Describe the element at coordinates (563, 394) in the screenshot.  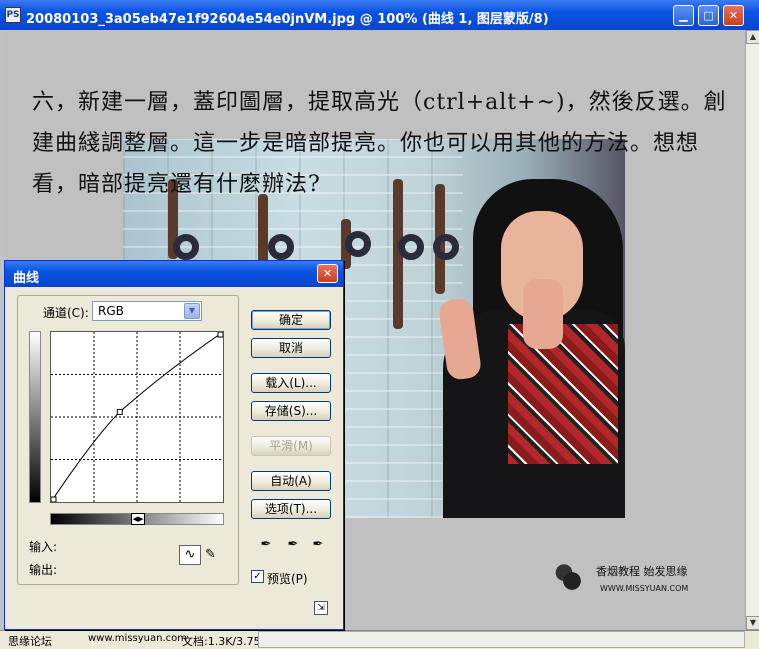
I see `plaid-scarf` at that location.